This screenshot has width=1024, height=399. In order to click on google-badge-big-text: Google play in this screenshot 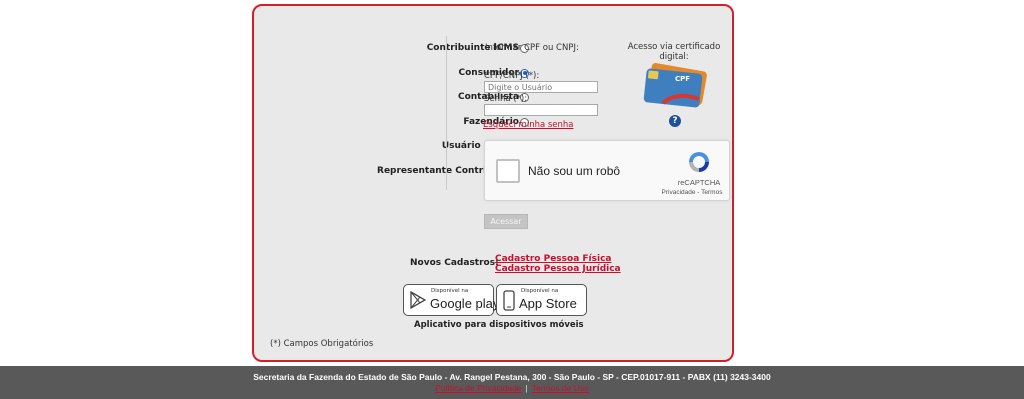, I will do `click(465, 303)`.